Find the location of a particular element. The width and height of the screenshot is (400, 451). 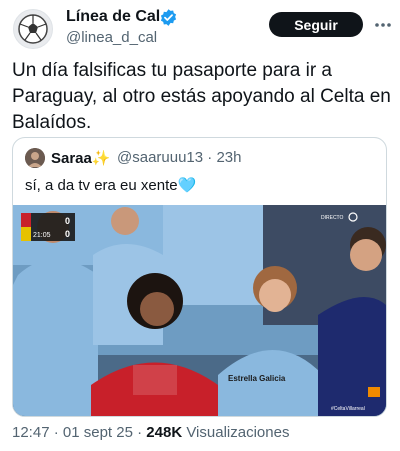

views-count: 248K is located at coordinates (164, 432).